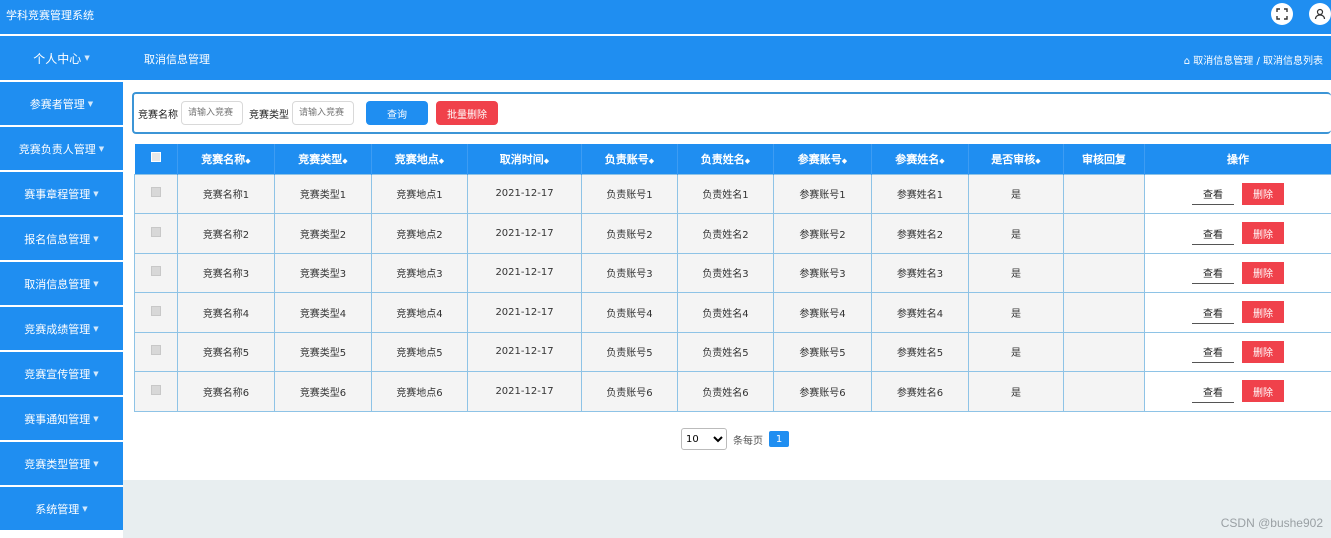  Describe the element at coordinates (704, 439) in the screenshot. I see `page-size-select: 10` at that location.